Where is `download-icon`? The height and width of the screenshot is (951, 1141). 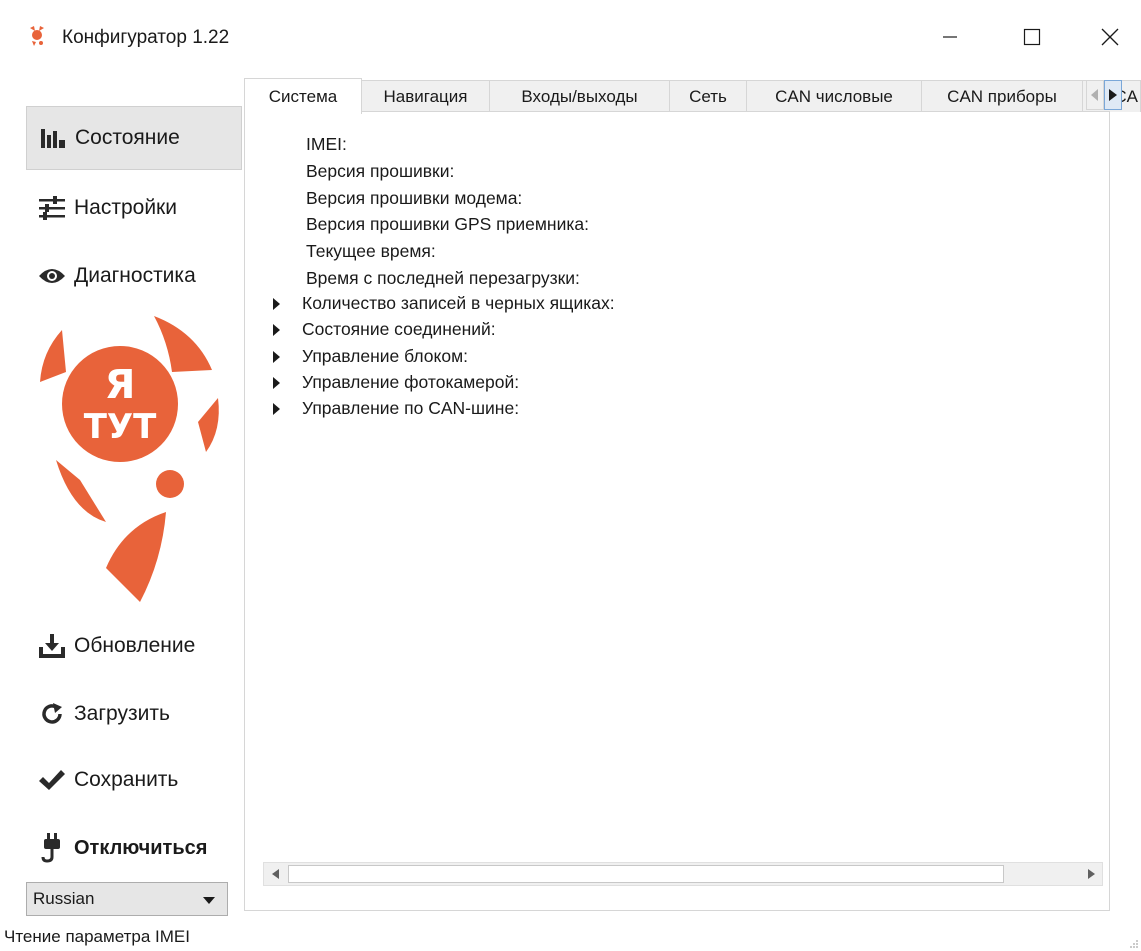 download-icon is located at coordinates (52, 646).